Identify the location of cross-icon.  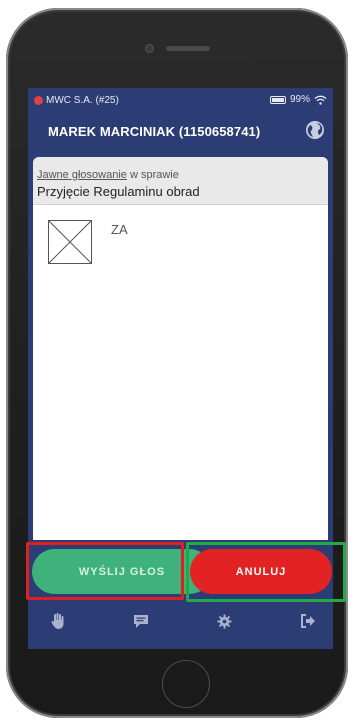
(70, 242).